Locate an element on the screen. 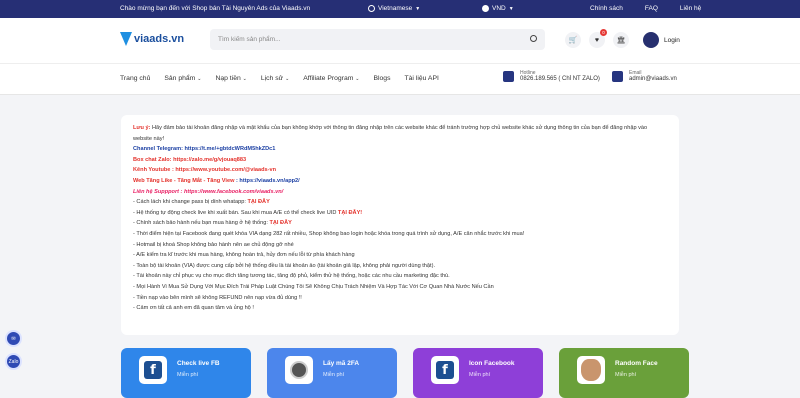 The width and height of the screenshot is (800, 398). nav-blogs: Blogs is located at coordinates (381, 78).